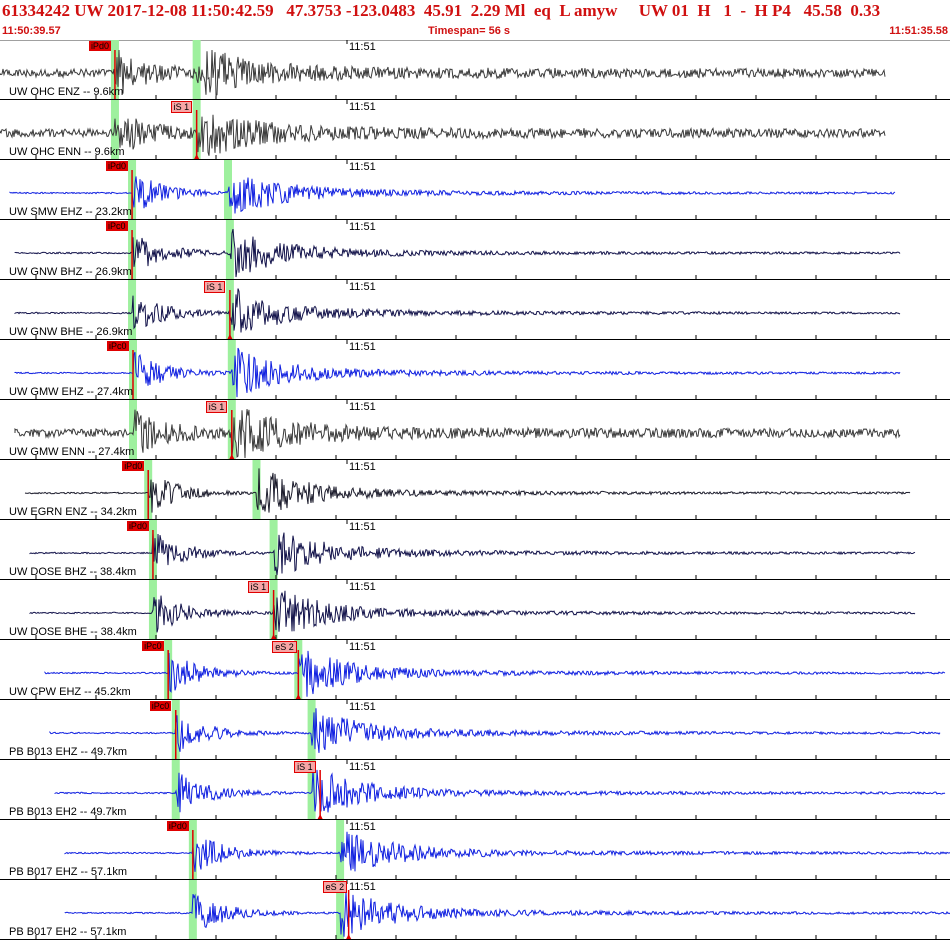 Image resolution: width=950 pixels, height=940 pixels. I want to click on channel-label: PB B013 EHZ -- 49.7km, so click(68, 752).